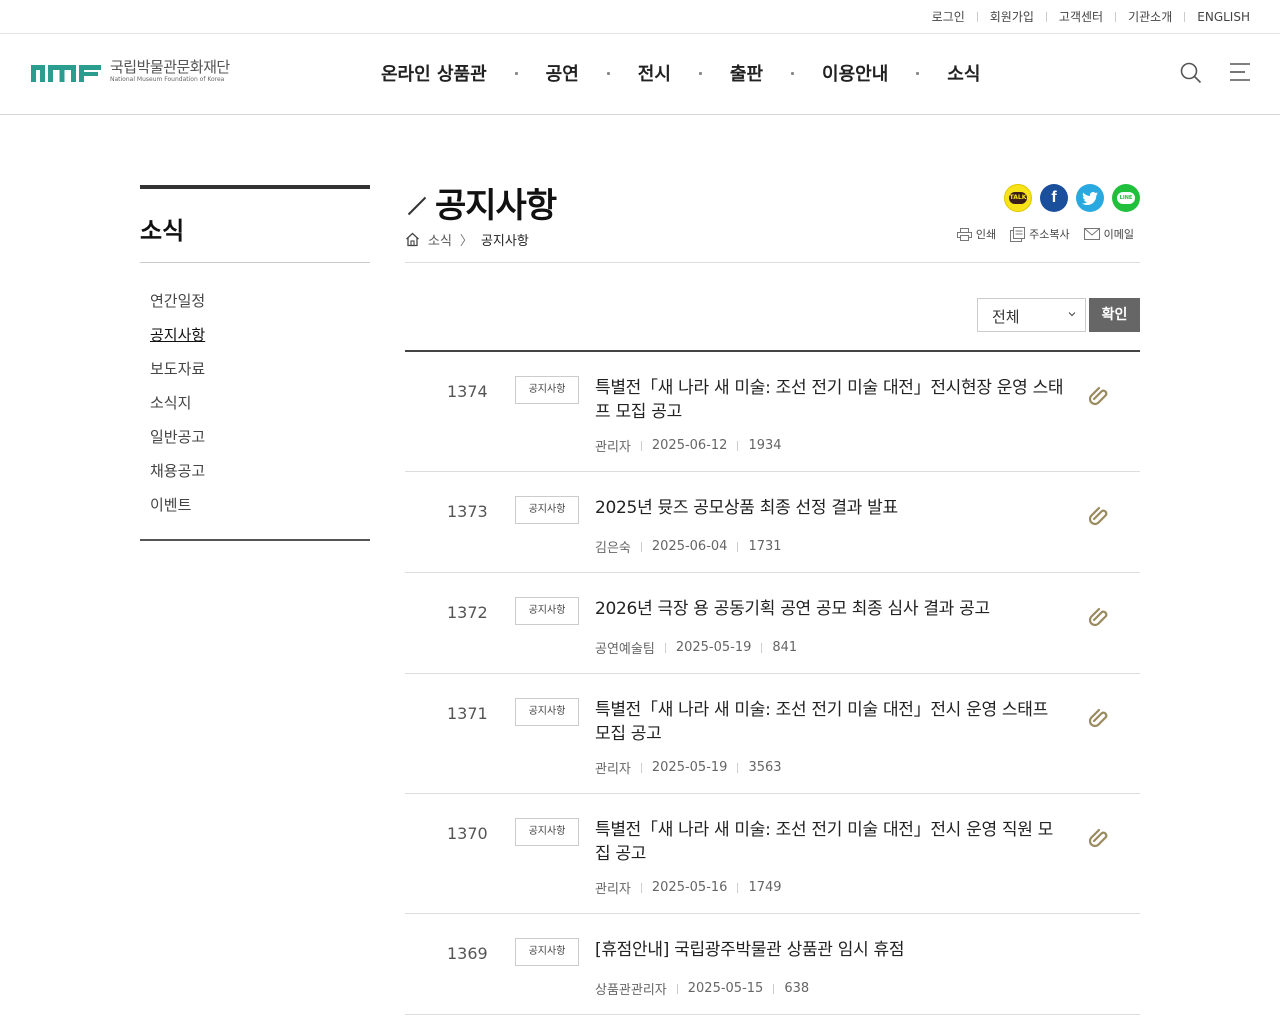 This screenshot has height=1024, width=1280. Describe the element at coordinates (765, 767) in the screenshot. I see `post-views: 3563` at that location.